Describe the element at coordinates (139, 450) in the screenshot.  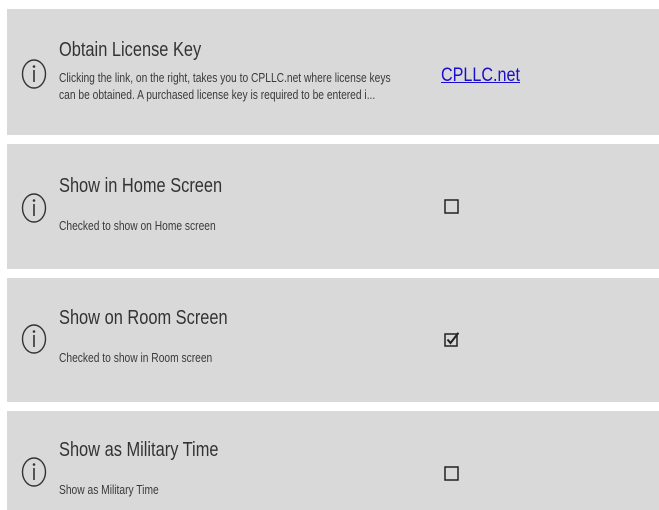
I see `setting-title: Show as Military Time` at that location.